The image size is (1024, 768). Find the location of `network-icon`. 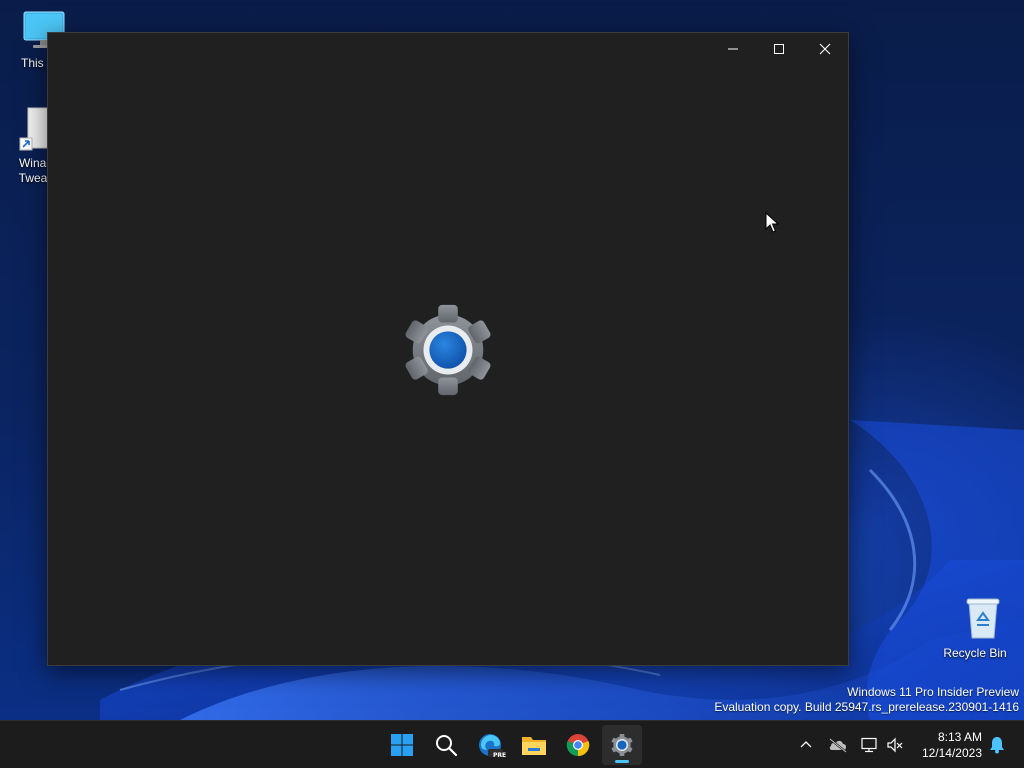

network-icon is located at coordinates (869, 745).